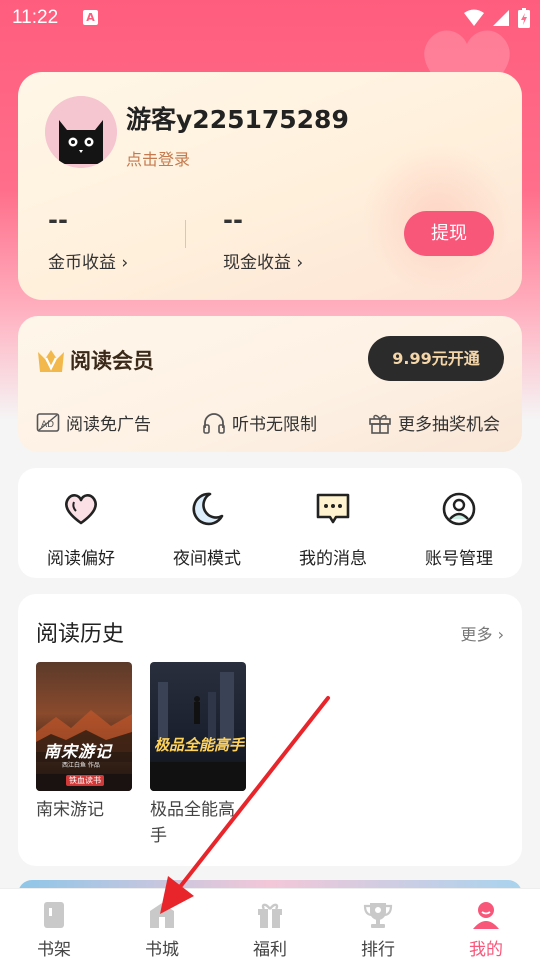  I want to click on vip-crown-icon, so click(51, 361).